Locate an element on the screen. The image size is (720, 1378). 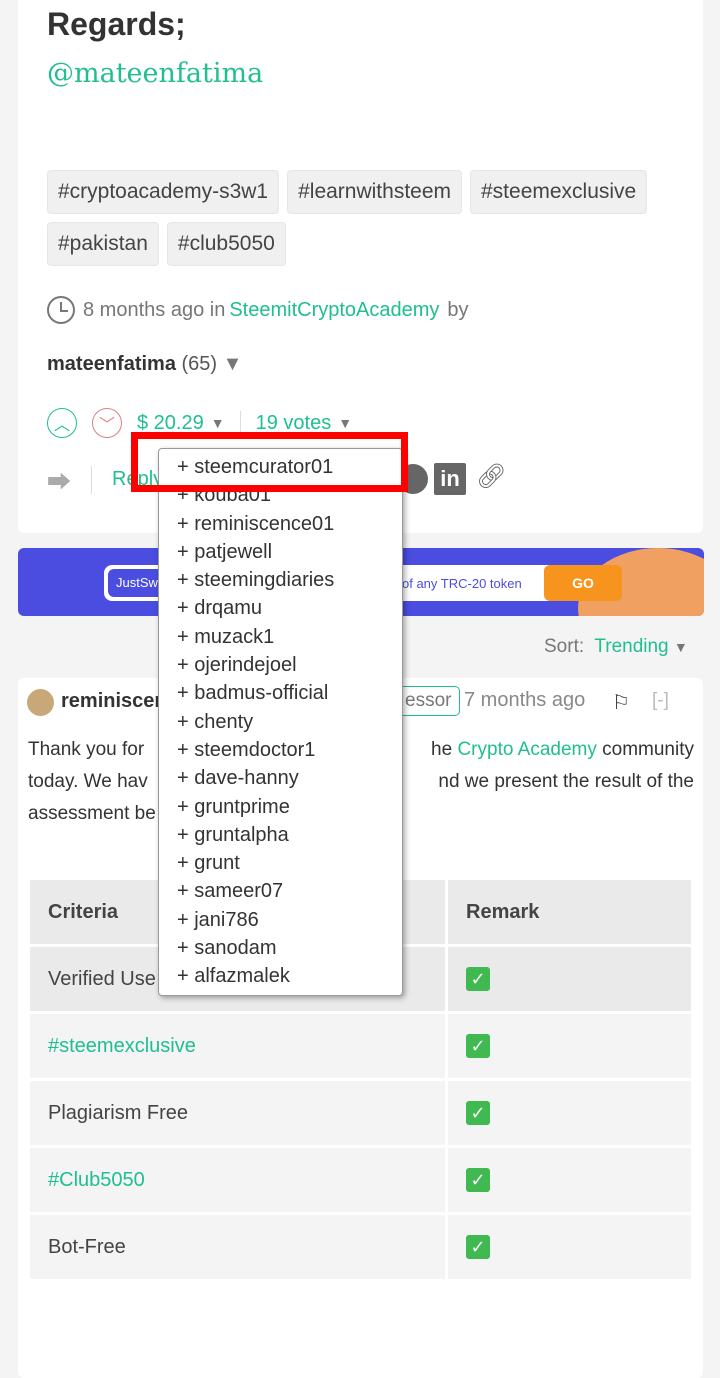
voter-item: + muzack1 is located at coordinates (289, 637).